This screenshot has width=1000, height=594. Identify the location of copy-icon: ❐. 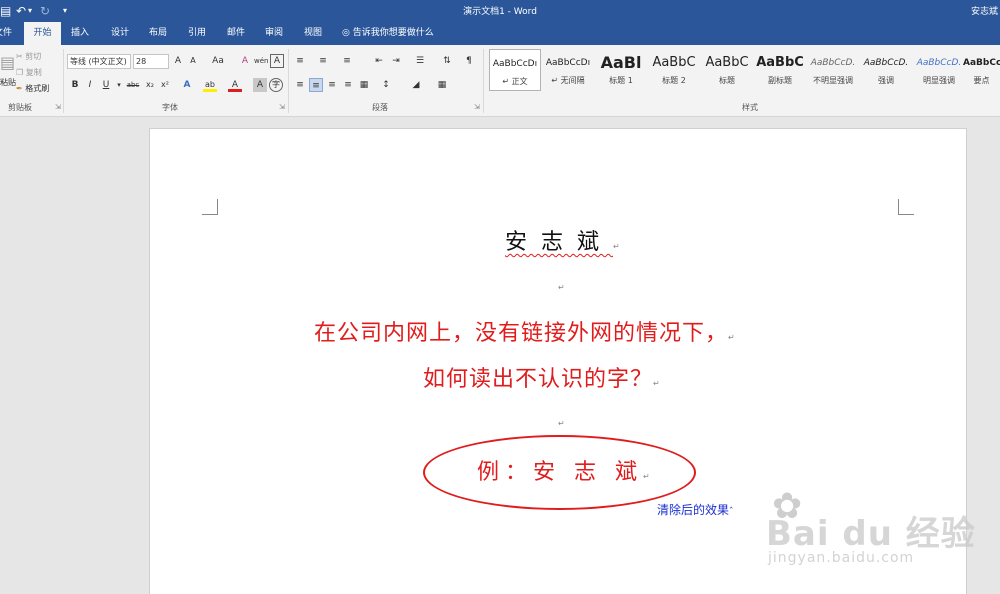
(20, 72).